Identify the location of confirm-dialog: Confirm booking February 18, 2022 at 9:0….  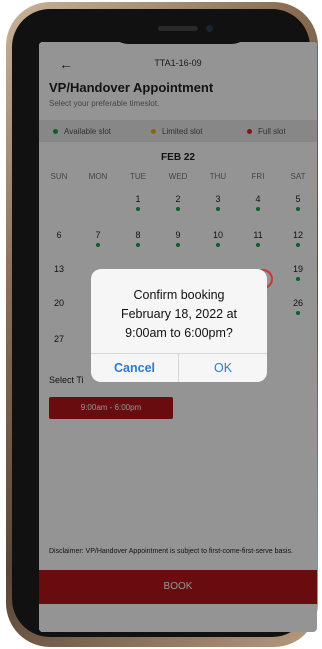
(179, 325).